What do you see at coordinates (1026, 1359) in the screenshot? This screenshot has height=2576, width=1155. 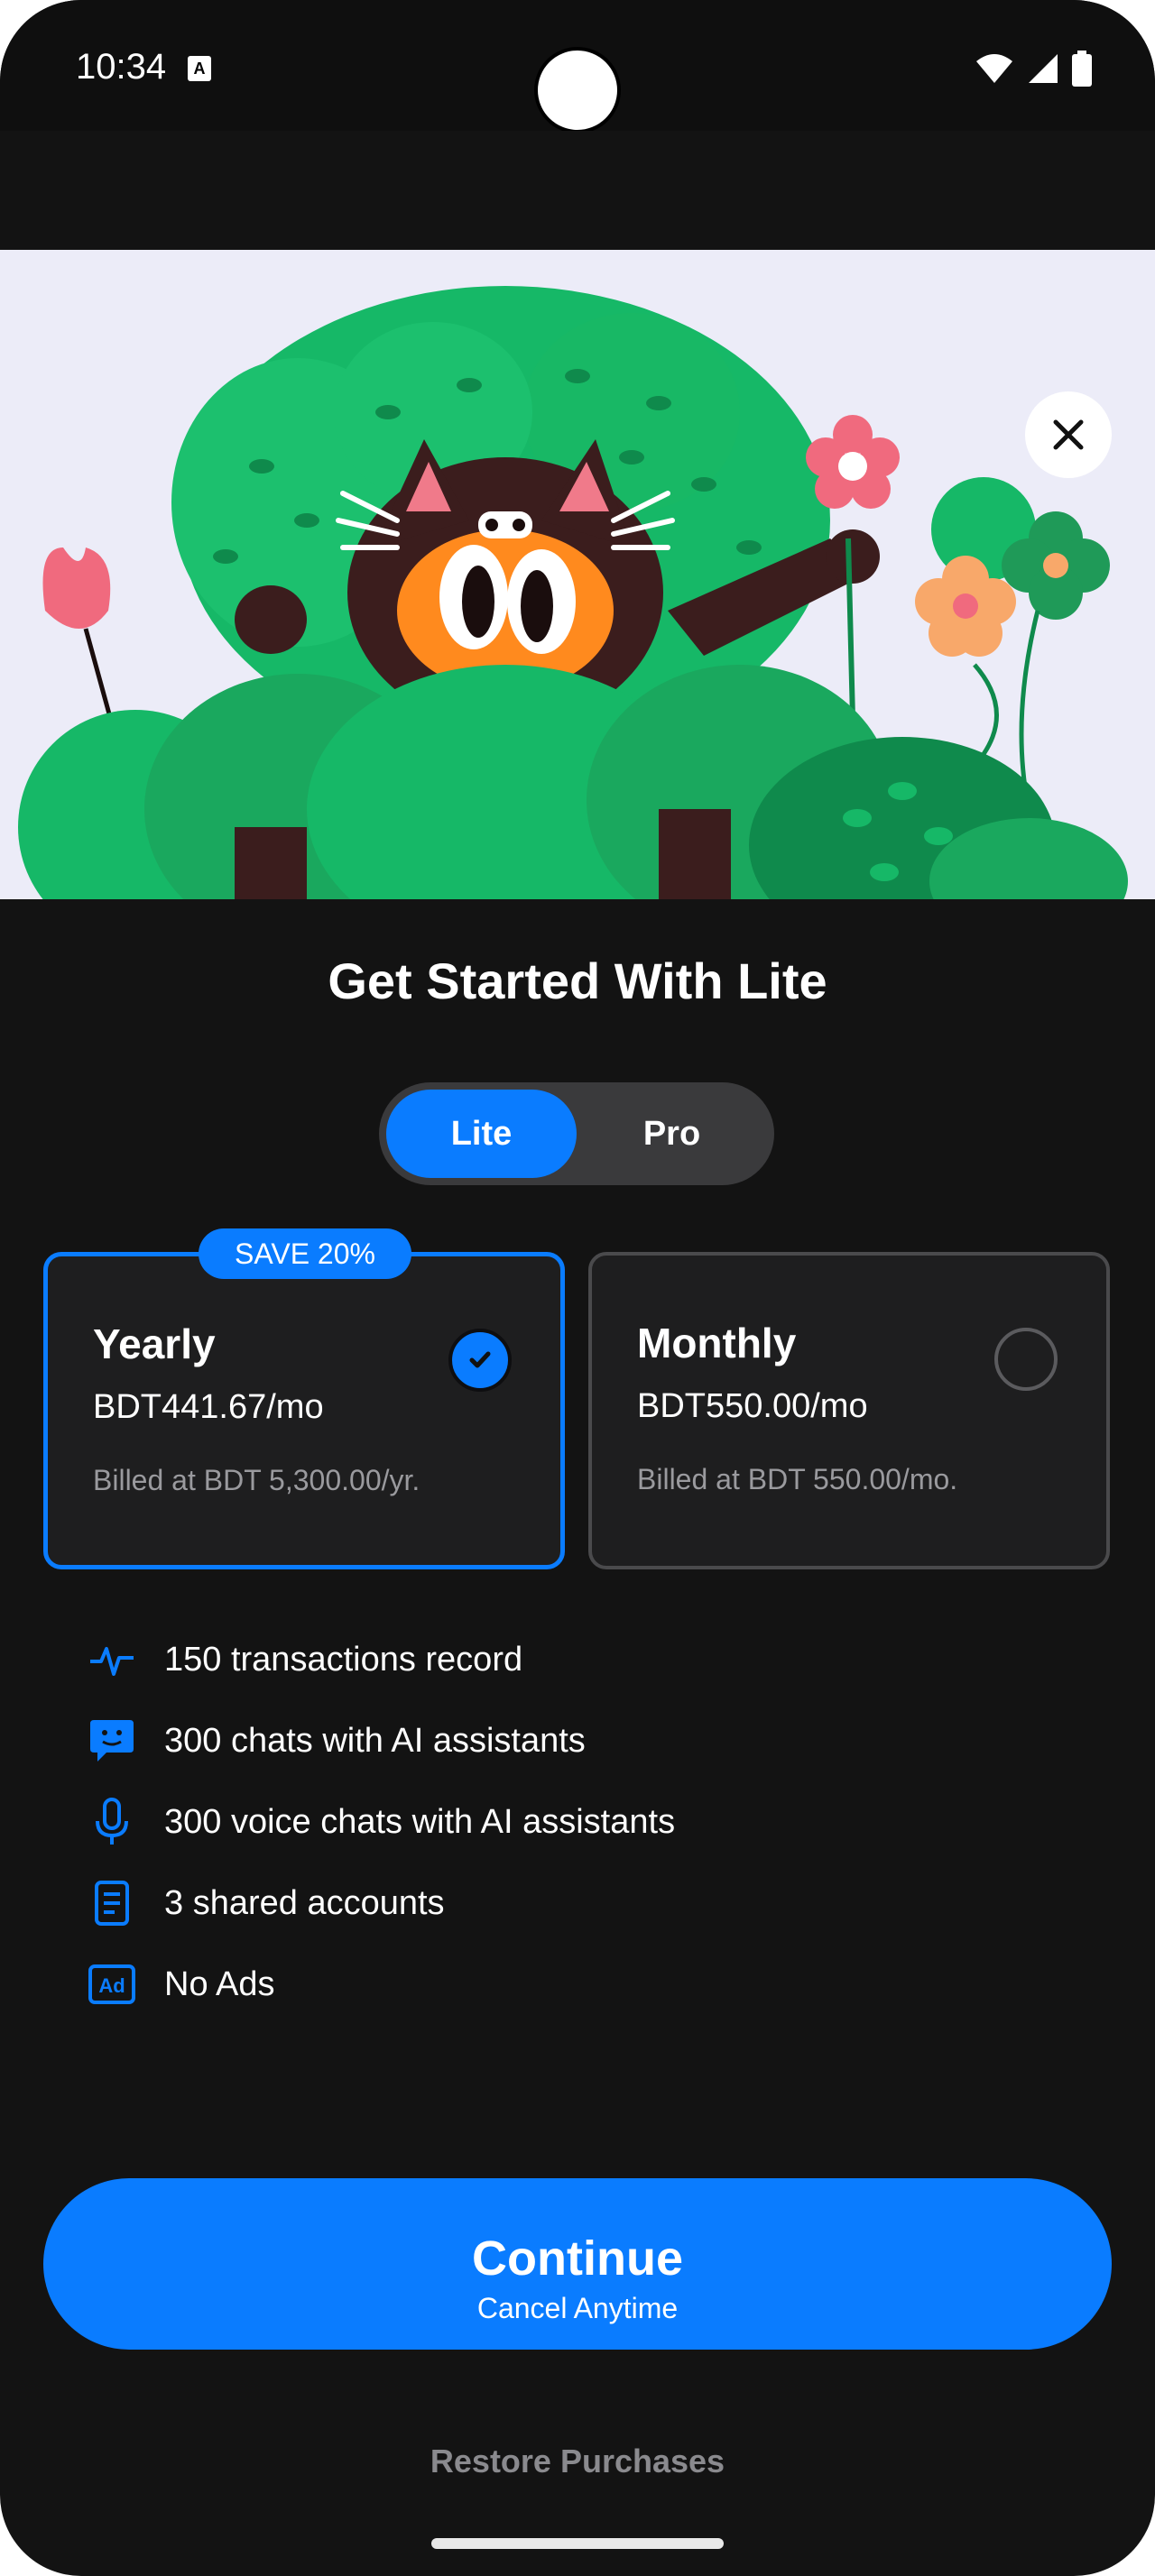 I see `plan-radio-unselected` at bounding box center [1026, 1359].